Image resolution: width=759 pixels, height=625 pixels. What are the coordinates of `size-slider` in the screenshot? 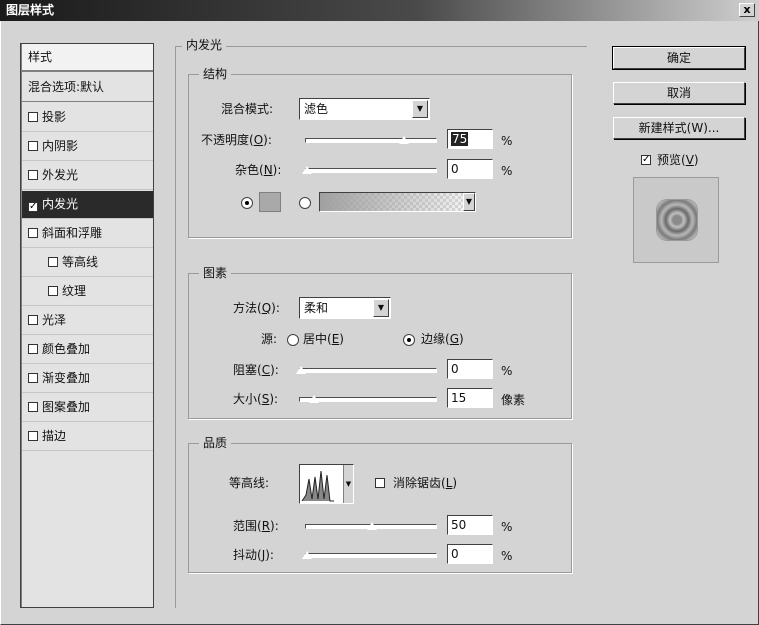 It's located at (368, 399).